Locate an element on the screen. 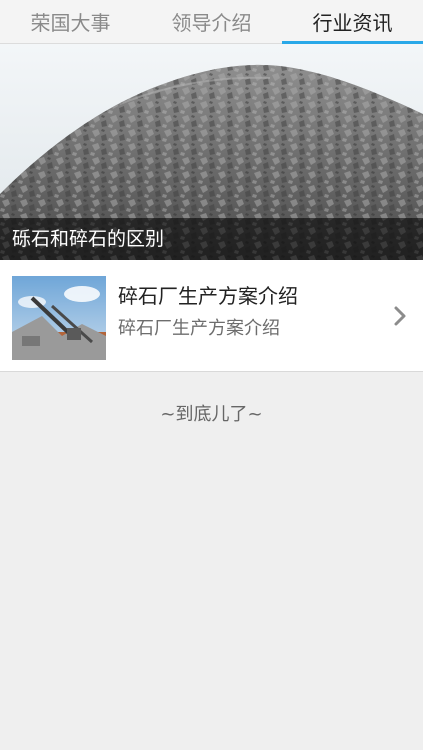 The image size is (423, 750). tab-rongguo-news: 荣国大事 is located at coordinates (70, 21).